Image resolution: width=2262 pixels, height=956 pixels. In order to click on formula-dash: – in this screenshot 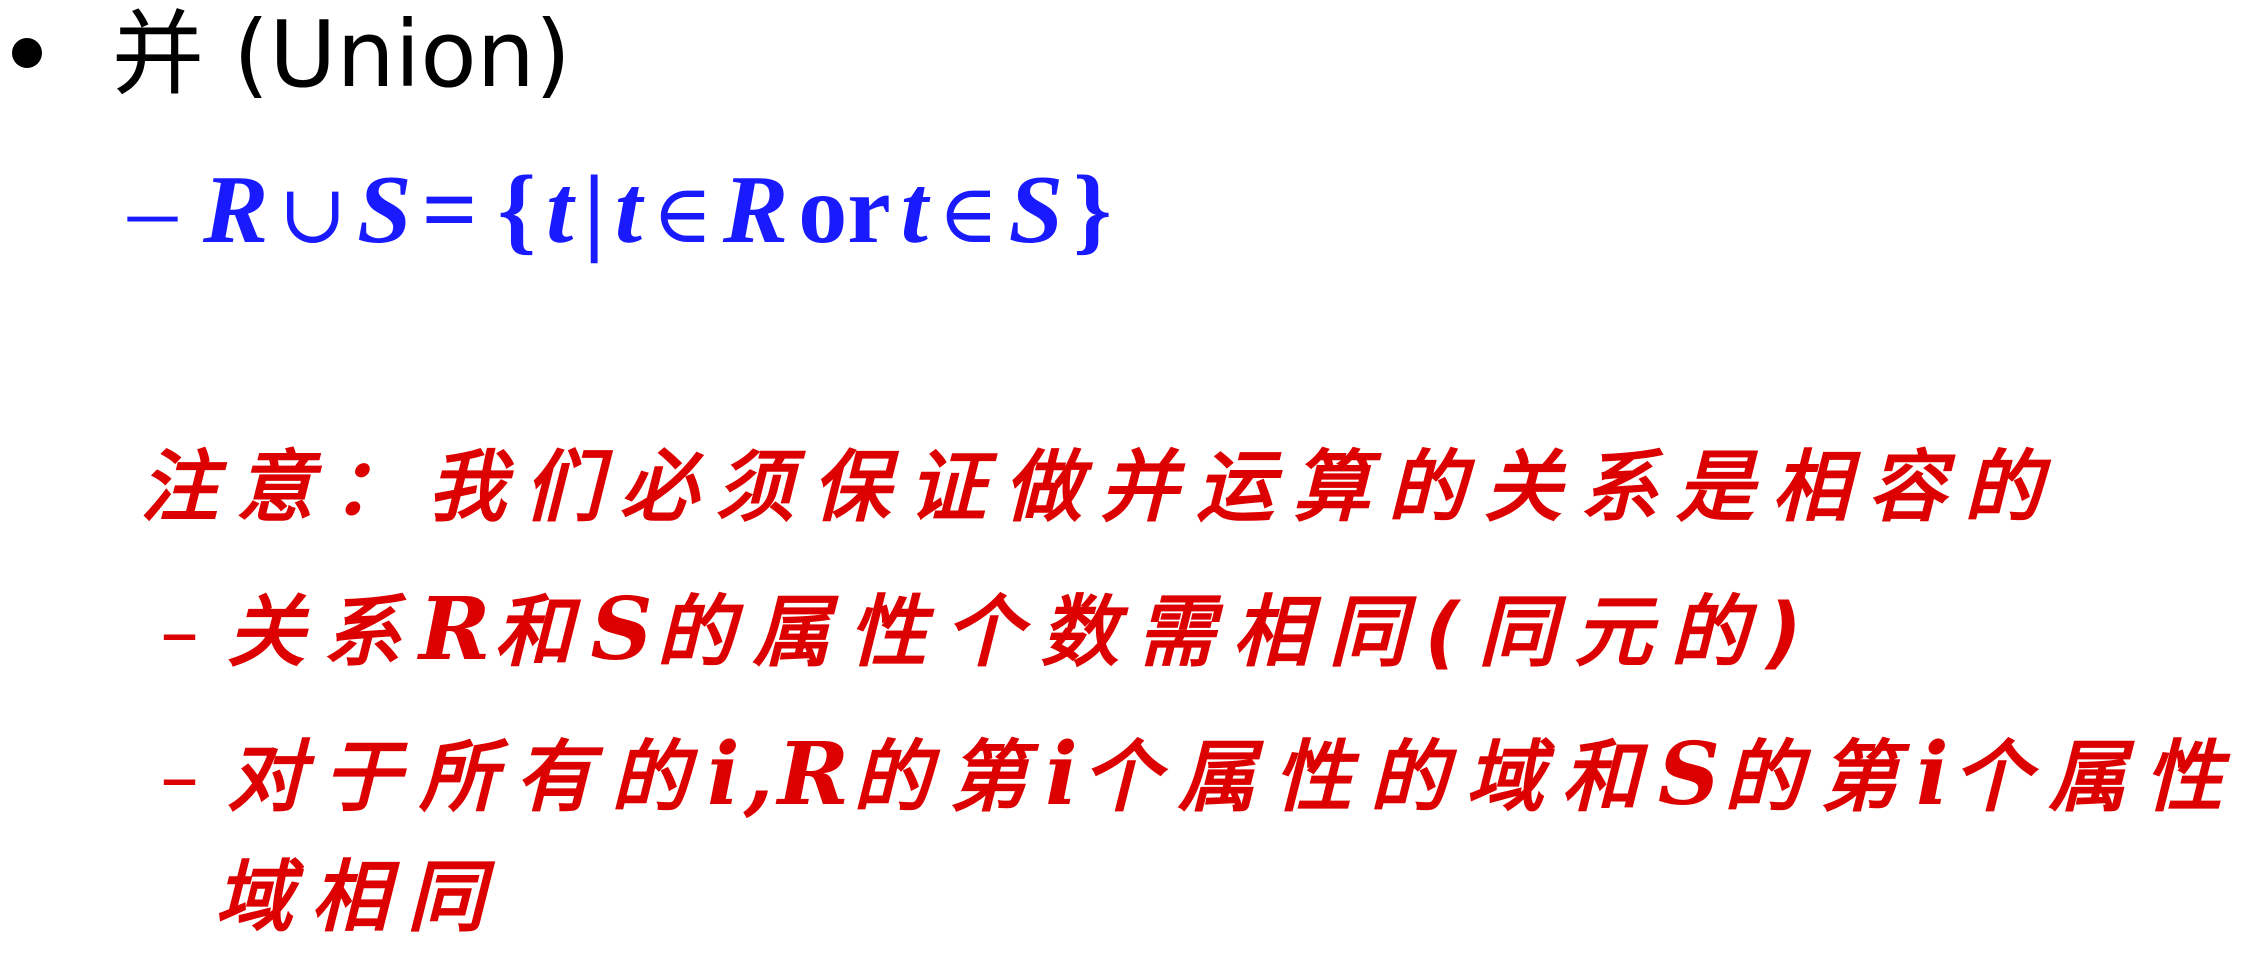, I will do `click(152, 210)`.